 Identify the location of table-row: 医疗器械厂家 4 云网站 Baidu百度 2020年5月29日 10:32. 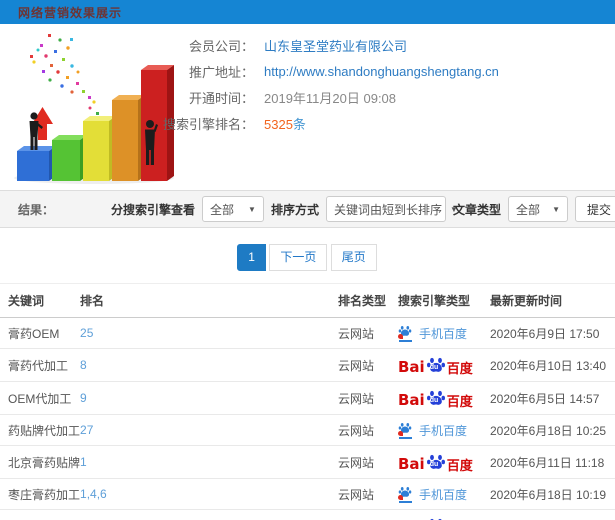
(307, 514).